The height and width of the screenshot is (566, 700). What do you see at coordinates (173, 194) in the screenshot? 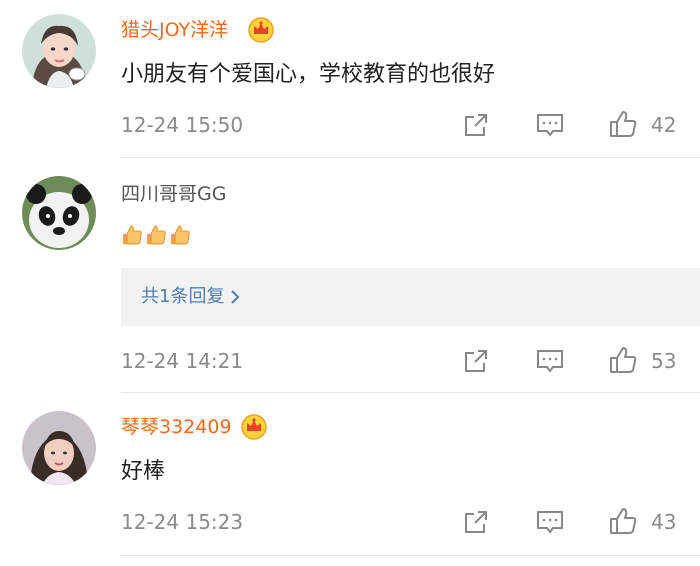
I see `username: 四川哥哥GG` at bounding box center [173, 194].